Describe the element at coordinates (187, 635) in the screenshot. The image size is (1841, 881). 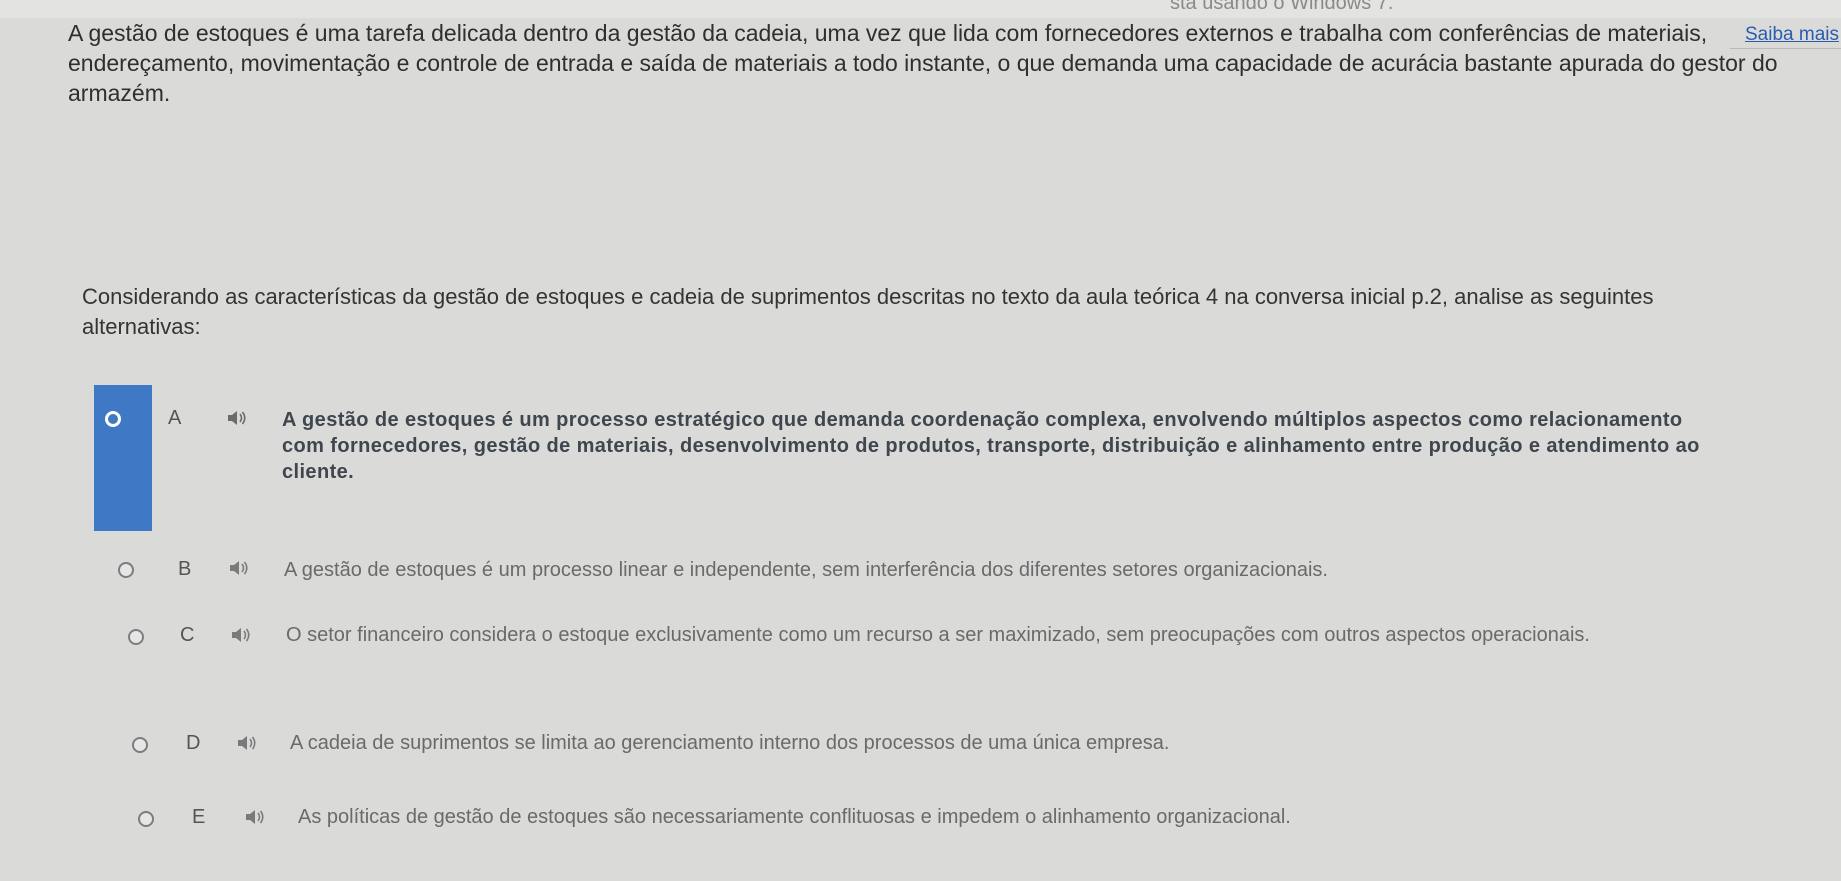
I see `option-letter-c: C` at that location.